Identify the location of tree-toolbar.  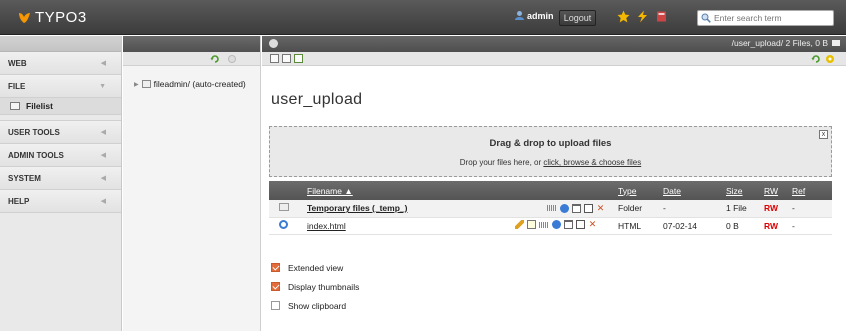
(191, 59).